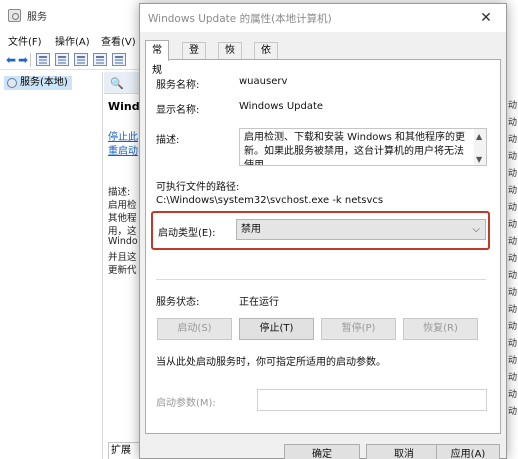  What do you see at coordinates (372, 400) in the screenshot?
I see `start-params-input` at bounding box center [372, 400].